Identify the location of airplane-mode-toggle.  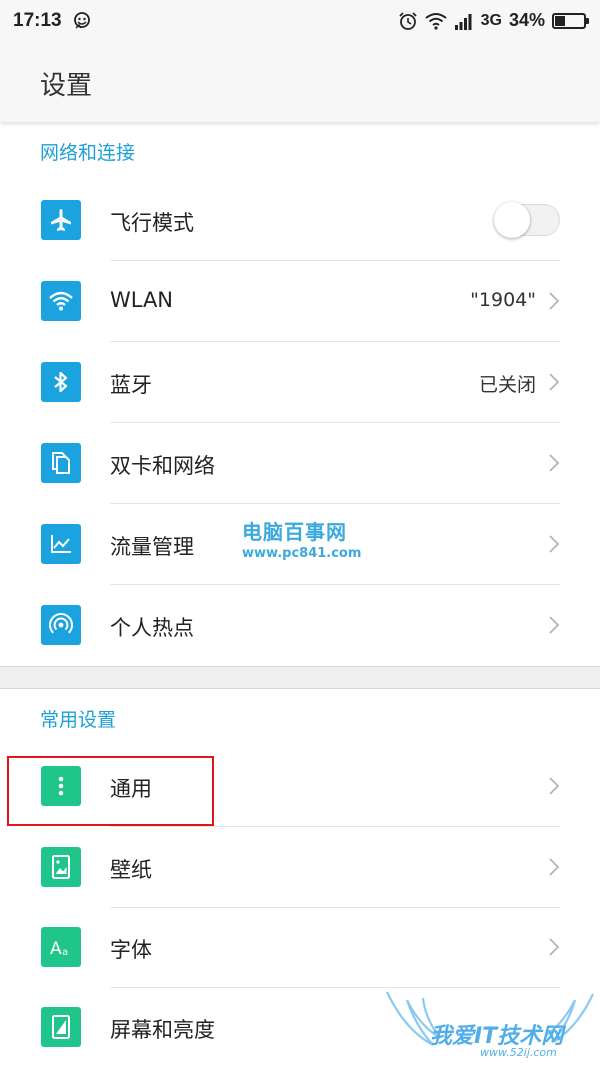
(527, 220).